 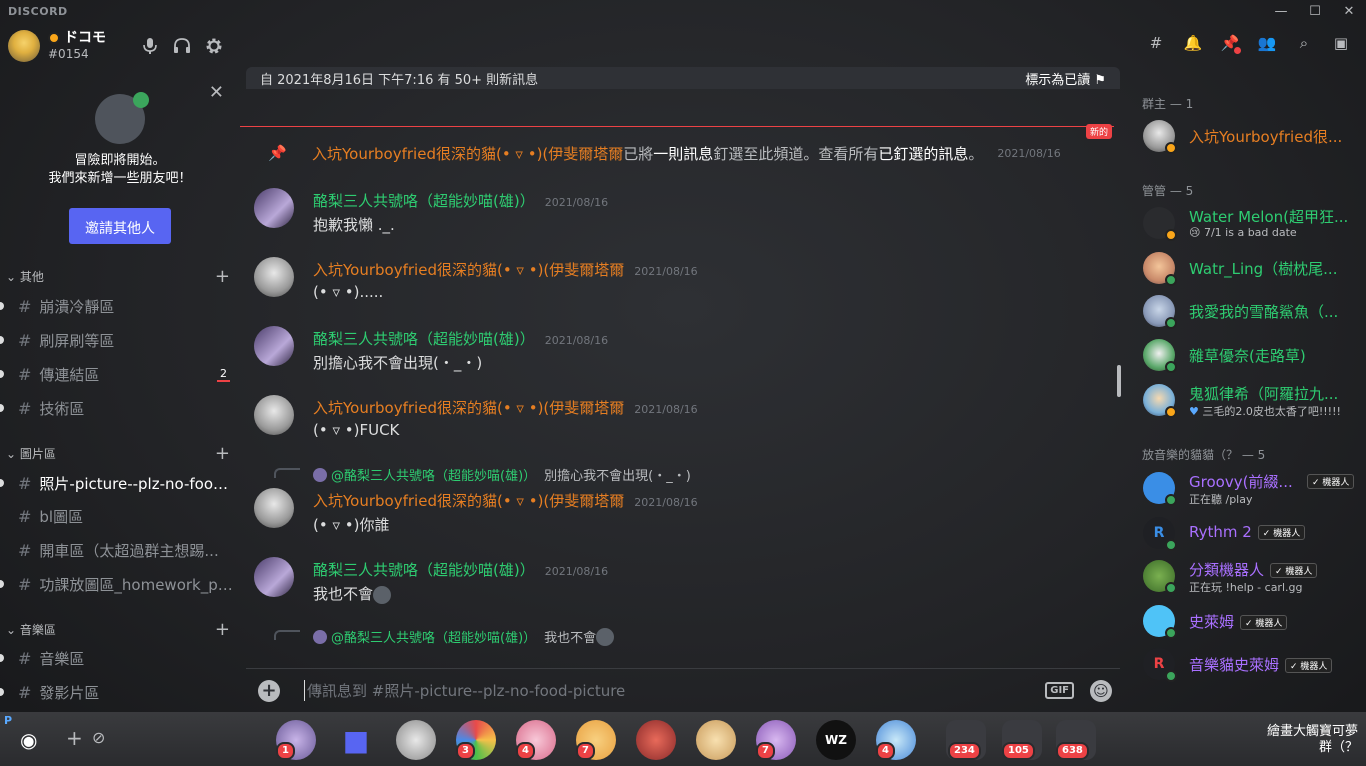 I want to click on new-messages-bar: 自 2021年8月16日 下午7:16 有 50+ 則新訊息 標示為已讀 ⚑, so click(x=683, y=78).